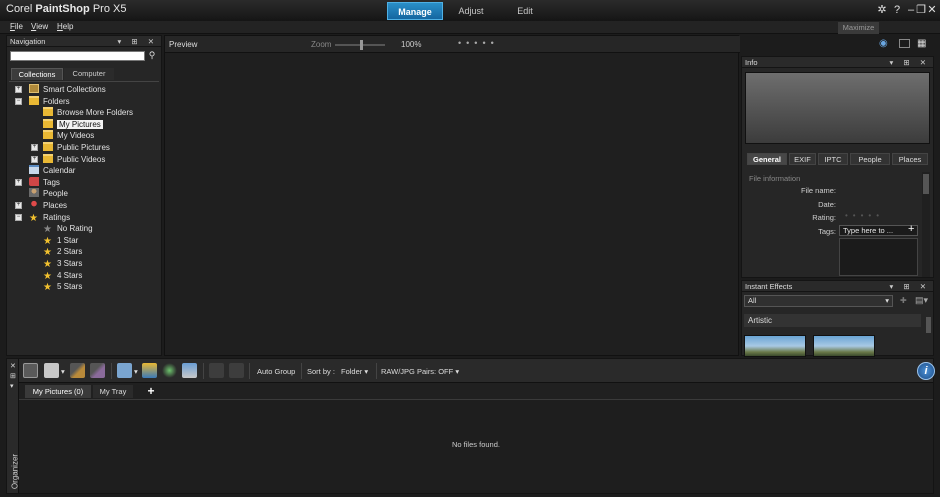 The image size is (940, 497). Describe the element at coordinates (904, 43) in the screenshot. I see `single-view-icon` at that location.